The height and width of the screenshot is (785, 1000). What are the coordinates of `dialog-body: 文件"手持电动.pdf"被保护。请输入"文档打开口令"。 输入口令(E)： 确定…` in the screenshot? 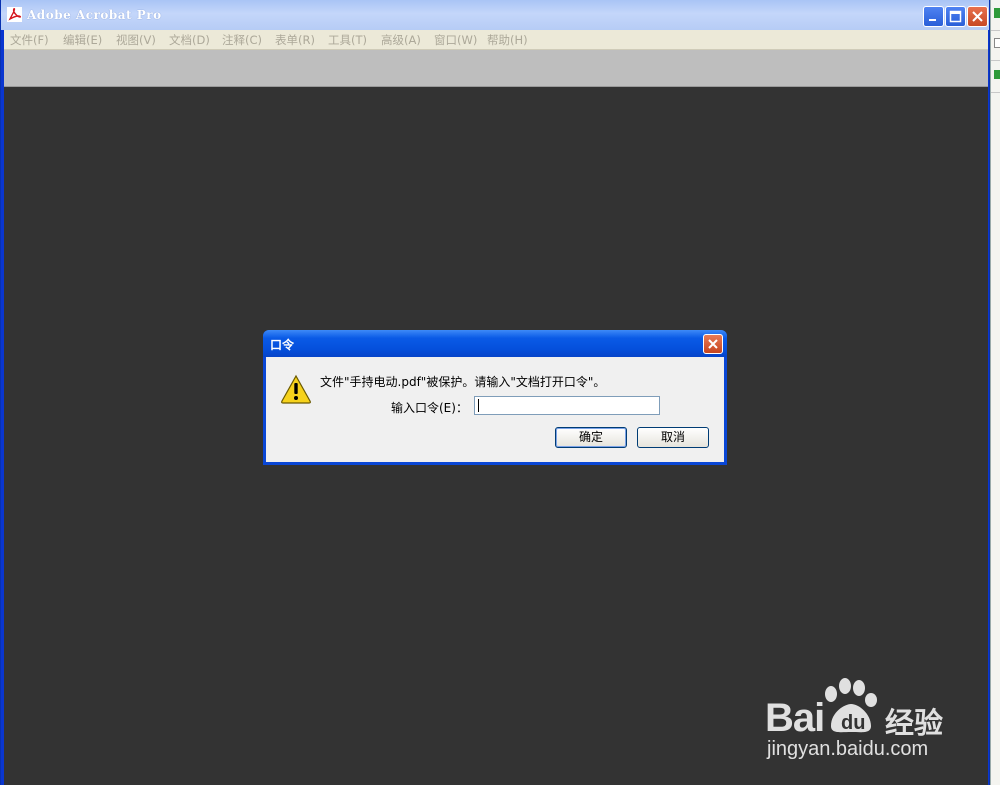 It's located at (495, 409).